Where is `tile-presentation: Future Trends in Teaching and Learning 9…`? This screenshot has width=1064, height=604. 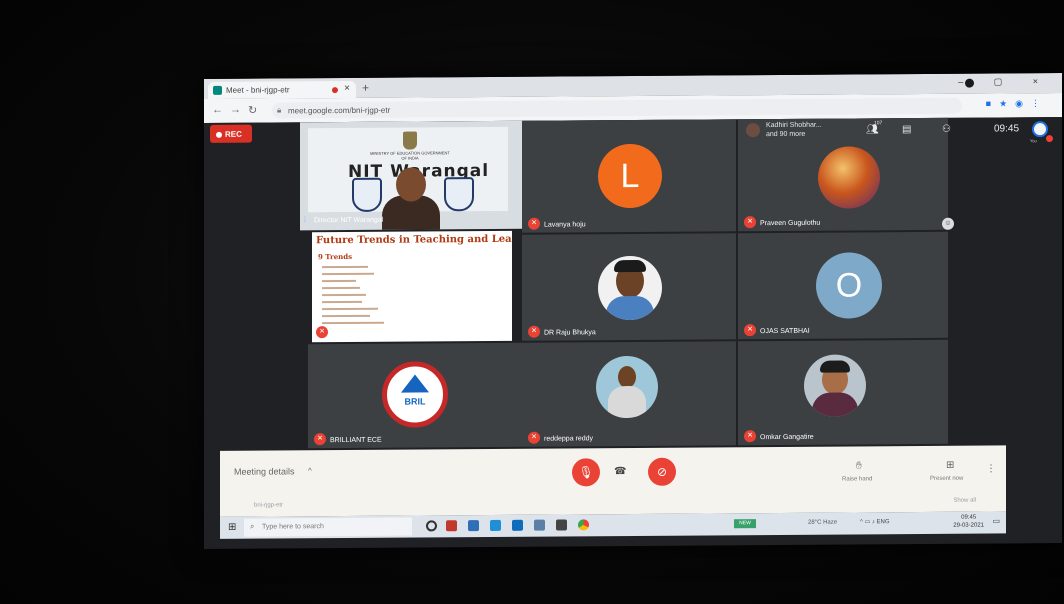 tile-presentation: Future Trends in Teaching and Learning 9… is located at coordinates (412, 286).